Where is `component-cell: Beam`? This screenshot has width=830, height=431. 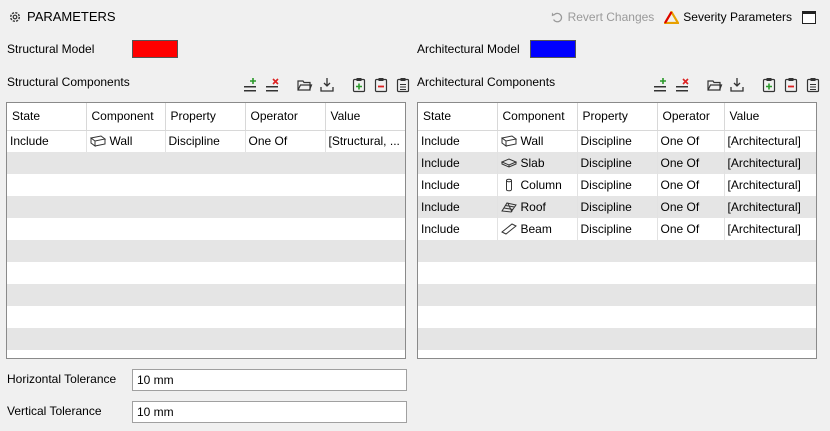
component-cell: Beam is located at coordinates (537, 229).